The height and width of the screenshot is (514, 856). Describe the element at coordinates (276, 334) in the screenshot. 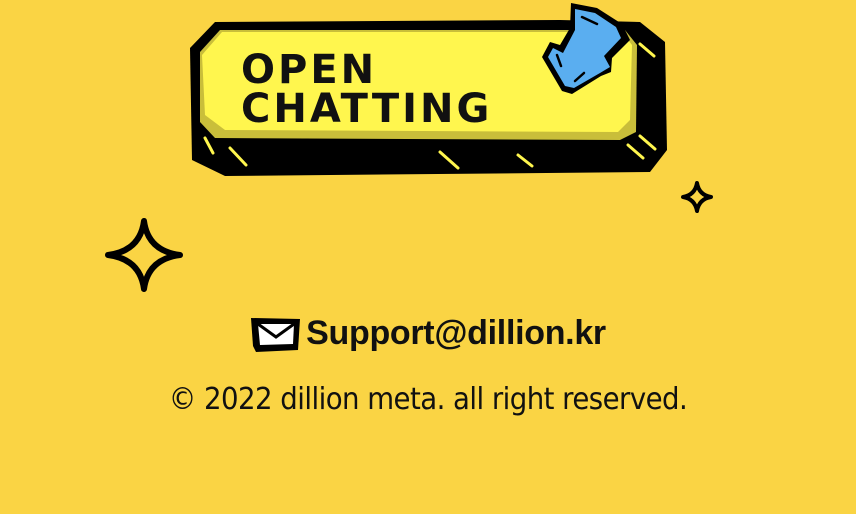

I see `envelope-icon` at that location.